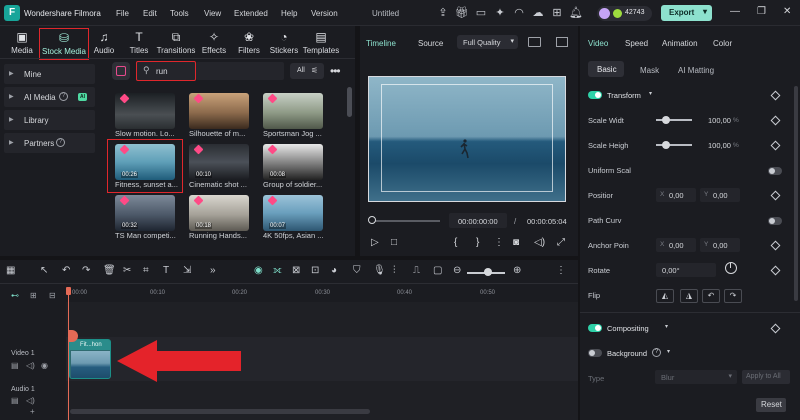 The height and width of the screenshot is (420, 800). Describe the element at coordinates (722, 43) in the screenshot. I see `tab-color: Color` at that location.